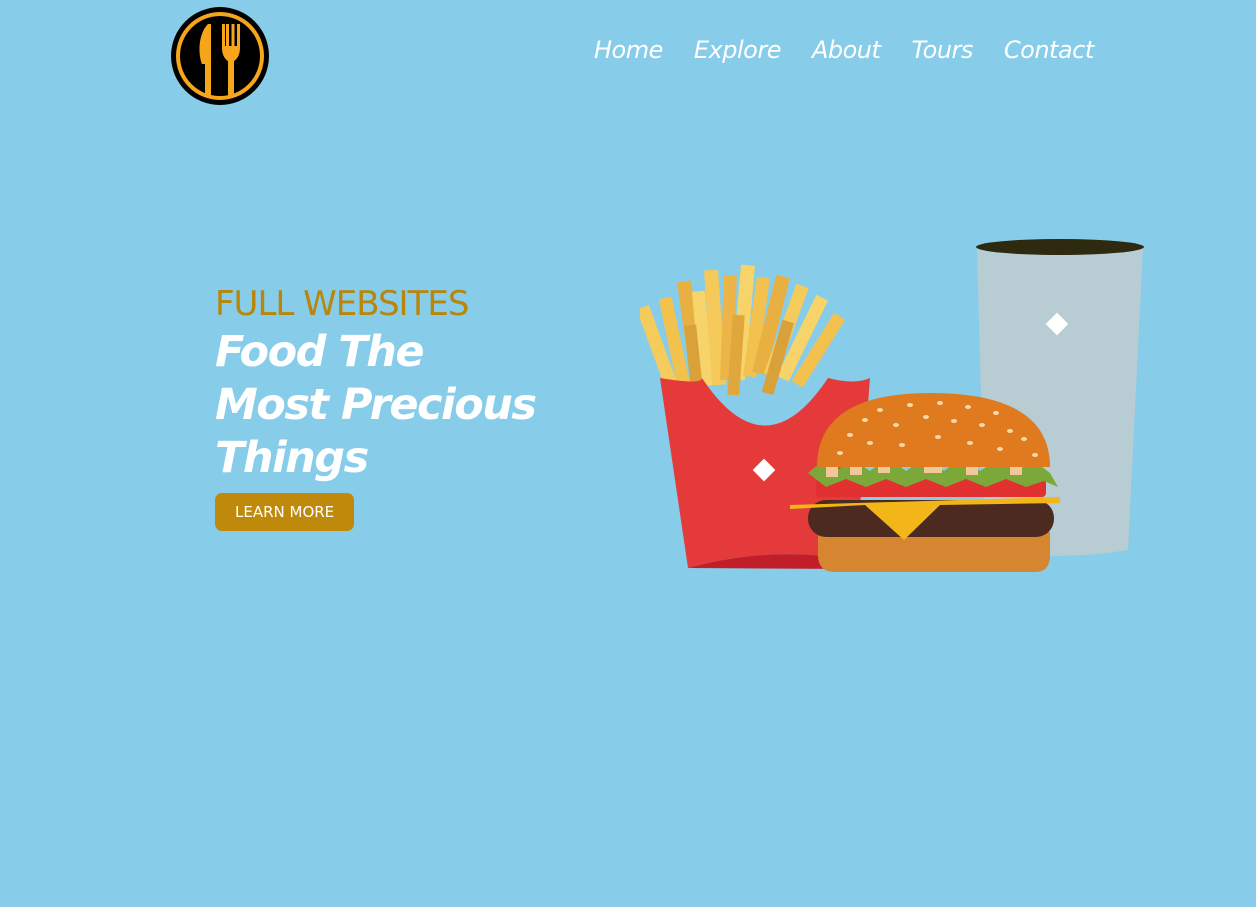 Image resolution: width=1256 pixels, height=907 pixels. Describe the element at coordinates (738, 50) in the screenshot. I see `nav-explore: Explore` at that location.